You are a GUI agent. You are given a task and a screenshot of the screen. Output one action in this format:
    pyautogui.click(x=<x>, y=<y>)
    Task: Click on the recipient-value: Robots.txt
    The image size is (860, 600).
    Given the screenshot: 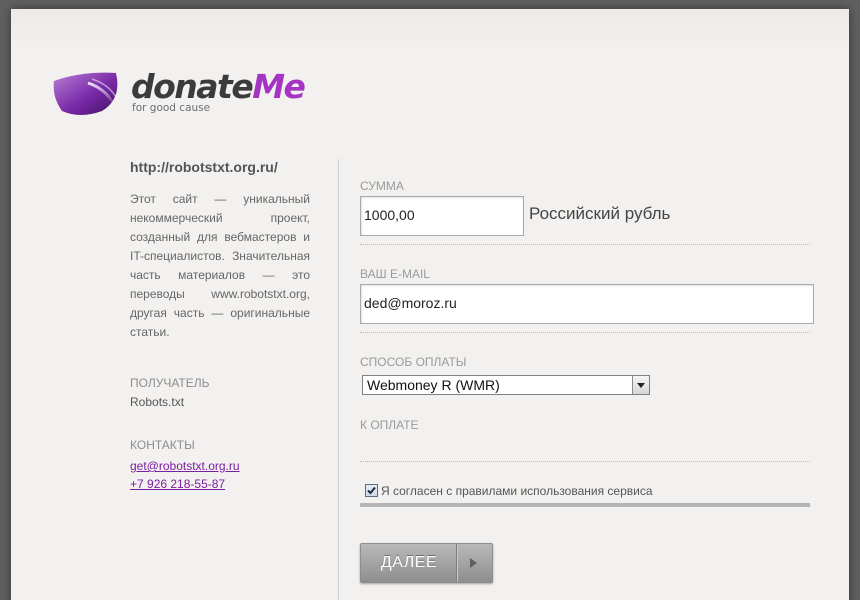 What is the action you would take?
    pyautogui.click(x=157, y=402)
    